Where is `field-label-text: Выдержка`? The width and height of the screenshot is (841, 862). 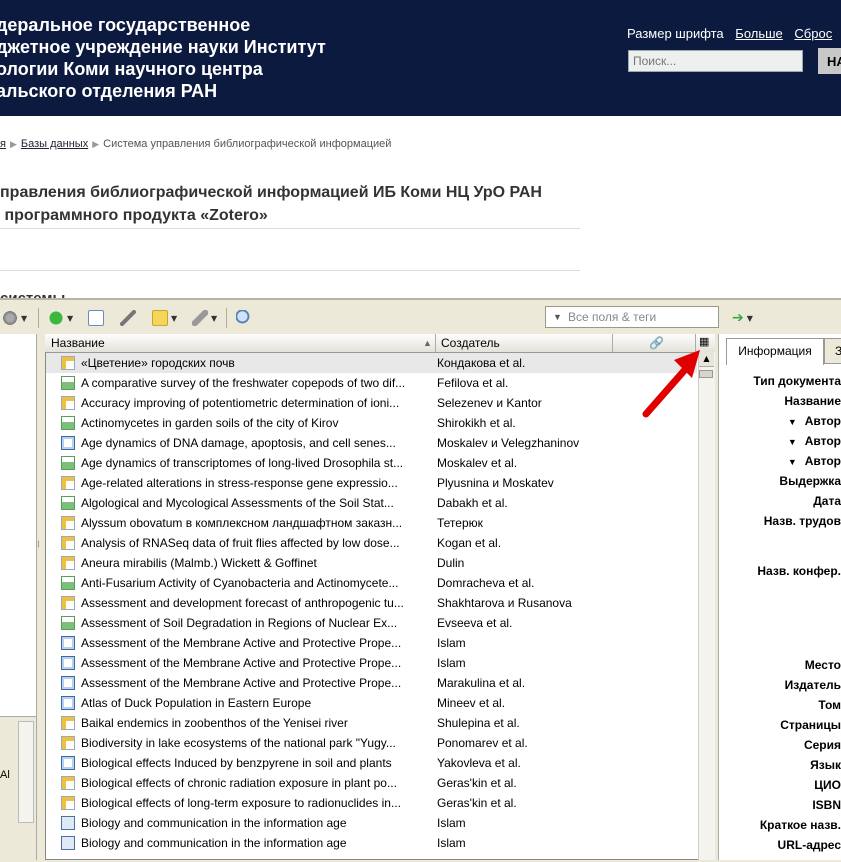 field-label-text: Выдержка is located at coordinates (810, 481).